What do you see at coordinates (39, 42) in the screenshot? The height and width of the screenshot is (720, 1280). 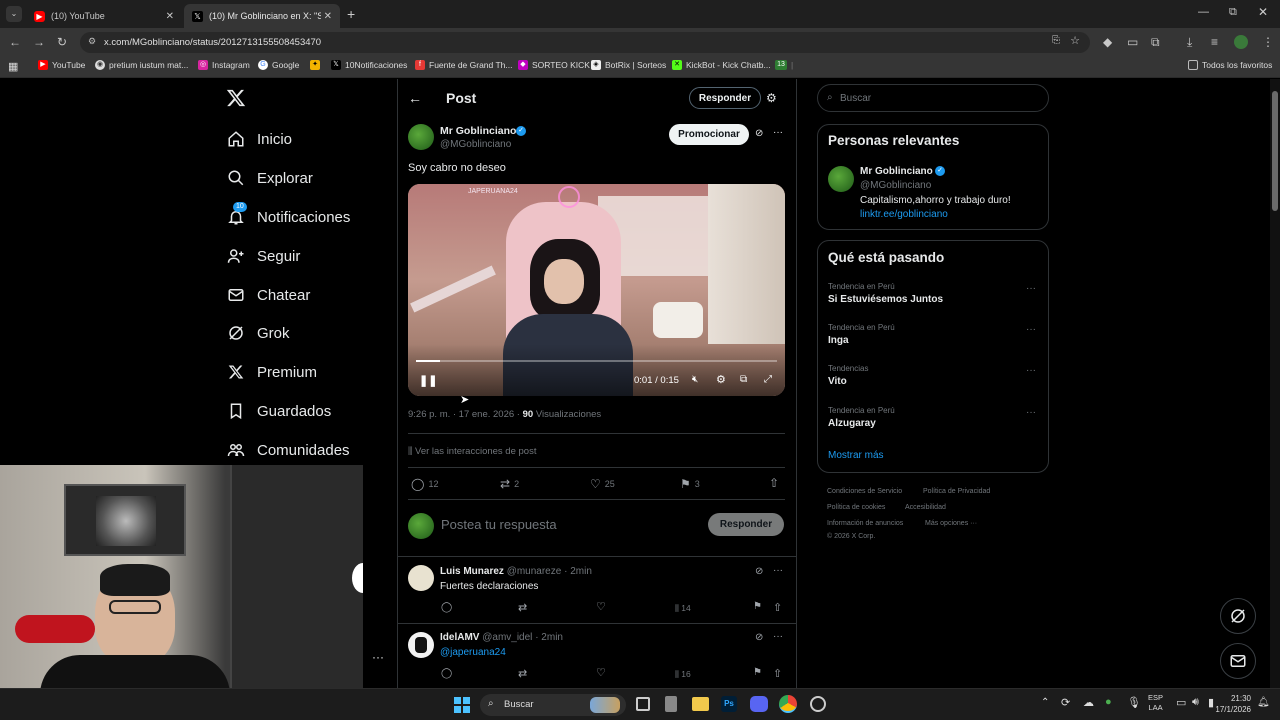 I see `forward-arrow-icon: →` at bounding box center [39, 42].